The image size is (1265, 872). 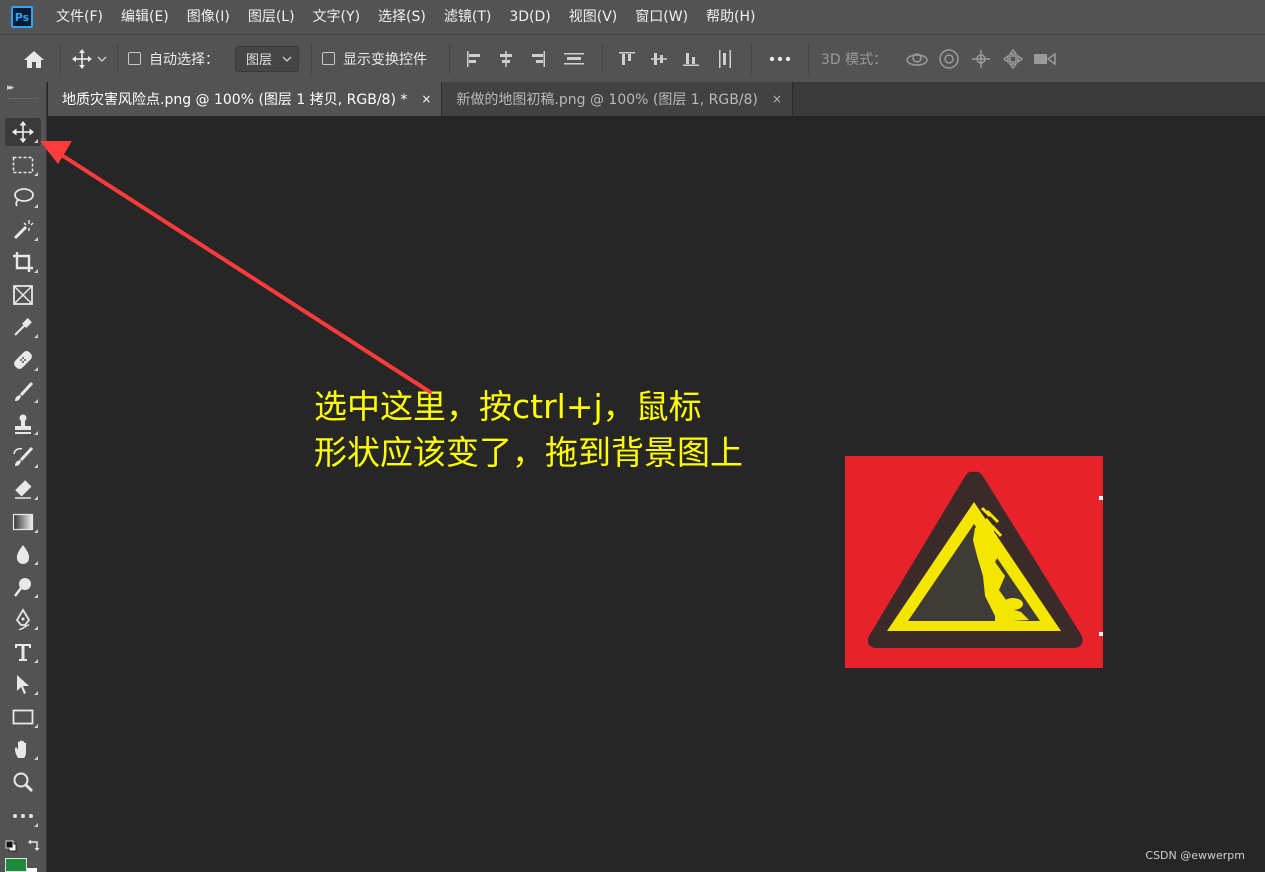 I want to click on gradient-icon, so click(x=23, y=522).